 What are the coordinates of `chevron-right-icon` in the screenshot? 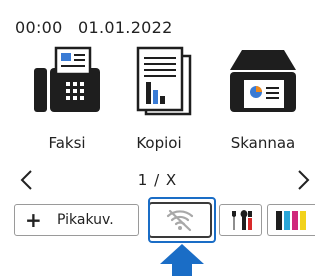 It's located at (302, 180).